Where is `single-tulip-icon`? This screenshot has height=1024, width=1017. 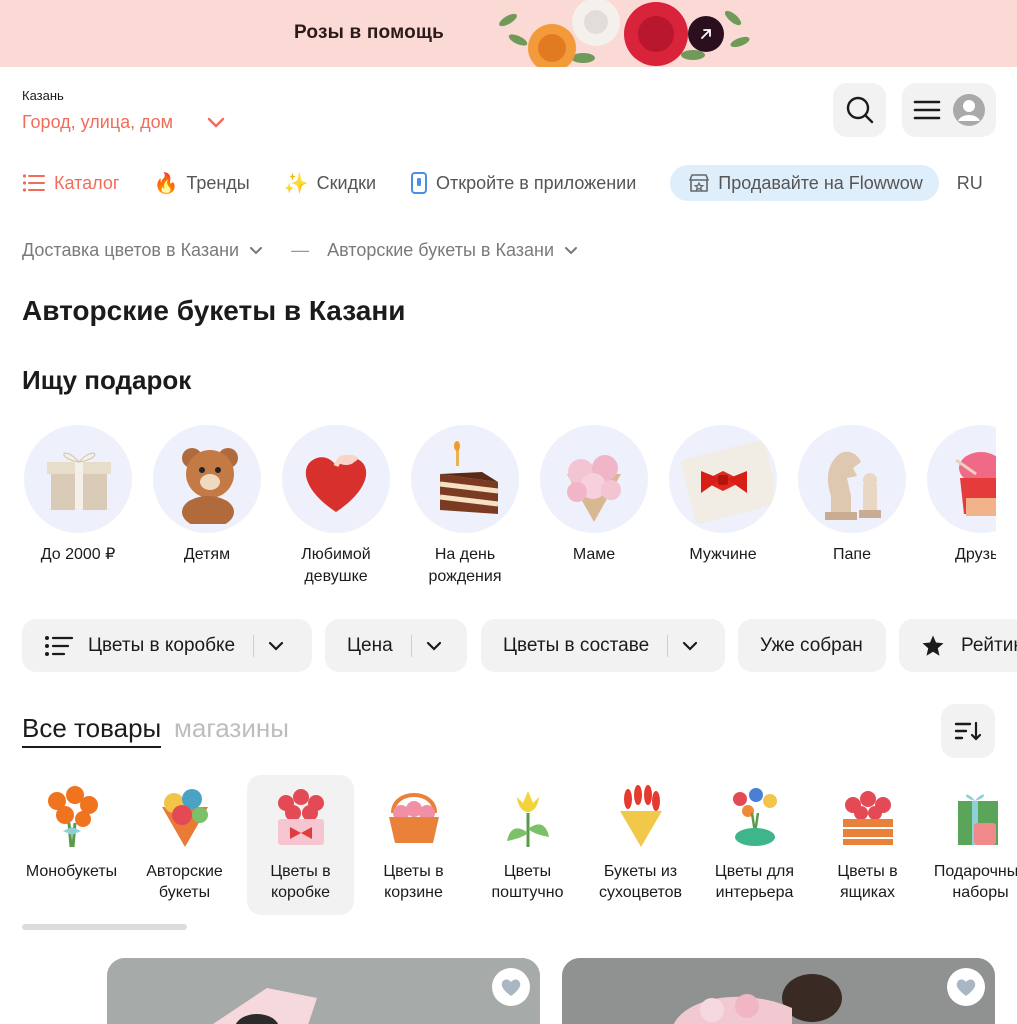 single-tulip-icon is located at coordinates (528, 816).